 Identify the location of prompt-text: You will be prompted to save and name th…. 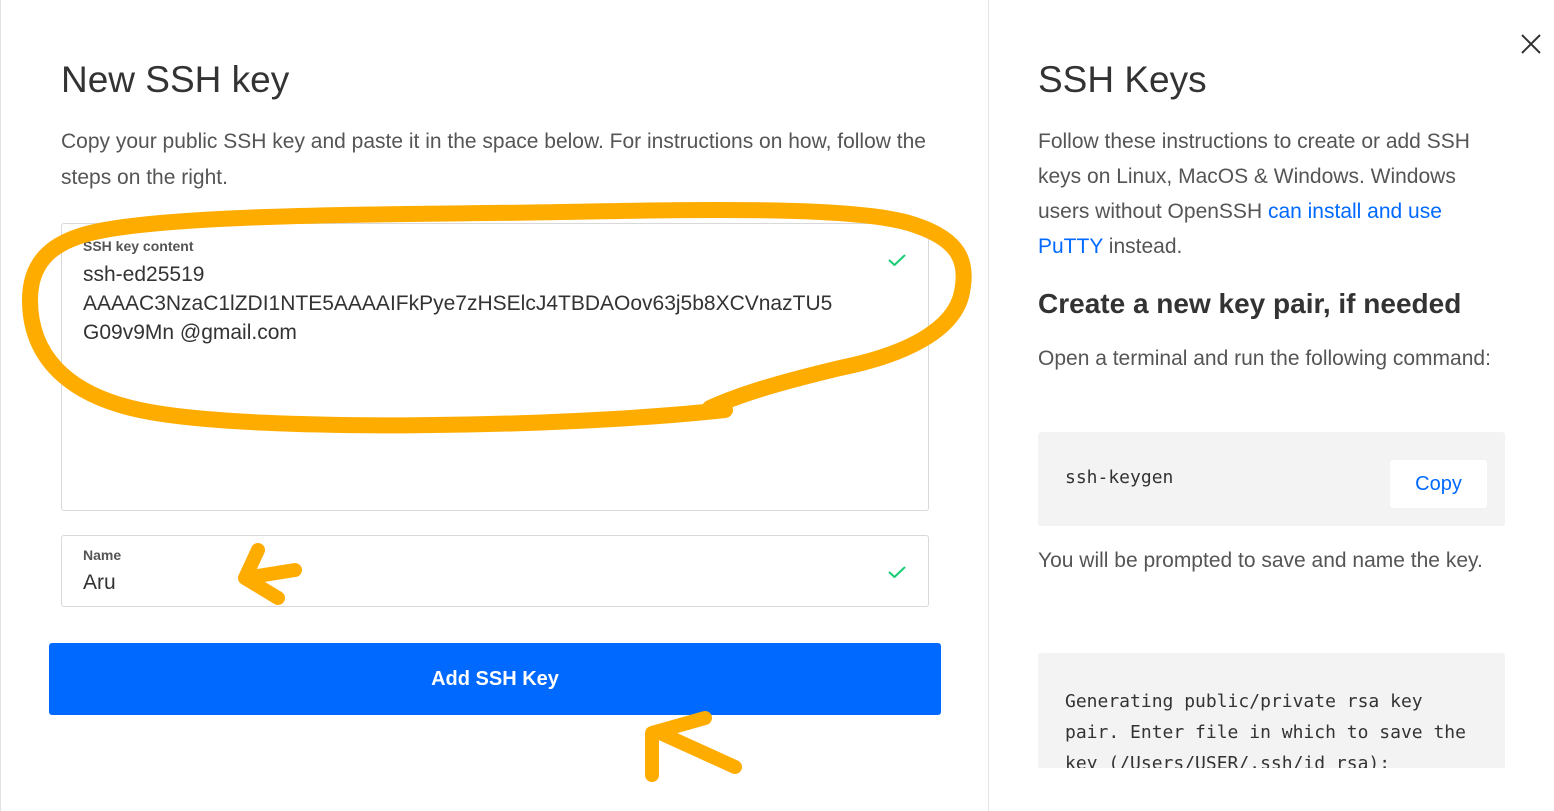
(1260, 560).